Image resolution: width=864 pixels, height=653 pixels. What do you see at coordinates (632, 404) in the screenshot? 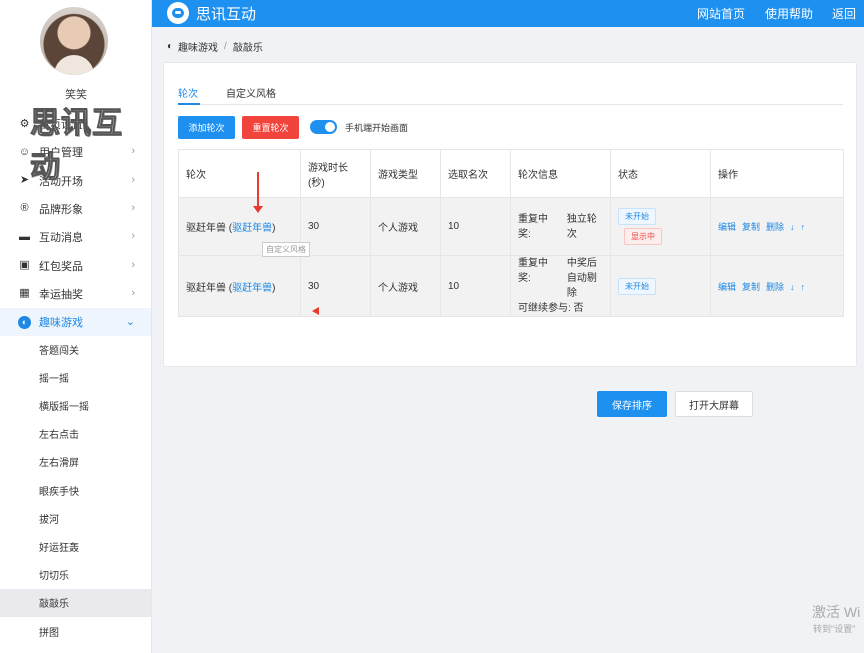
I see `save-order-button: 保存排序` at bounding box center [632, 404].